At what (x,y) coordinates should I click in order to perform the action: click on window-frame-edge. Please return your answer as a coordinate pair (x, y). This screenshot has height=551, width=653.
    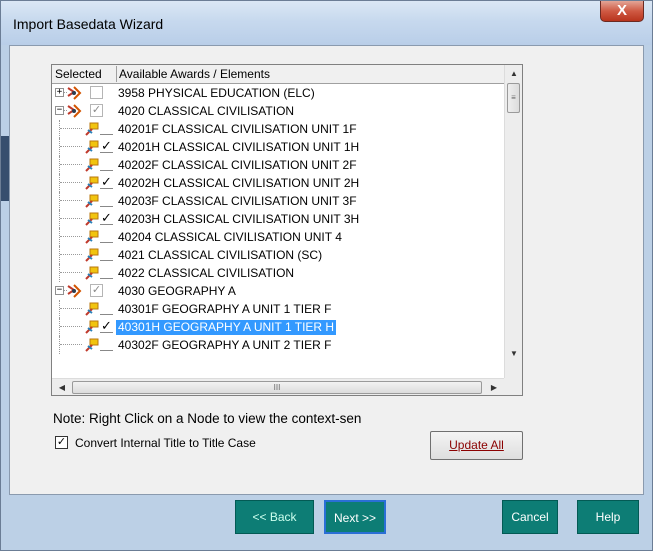
    Looking at the image, I should click on (5, 168).